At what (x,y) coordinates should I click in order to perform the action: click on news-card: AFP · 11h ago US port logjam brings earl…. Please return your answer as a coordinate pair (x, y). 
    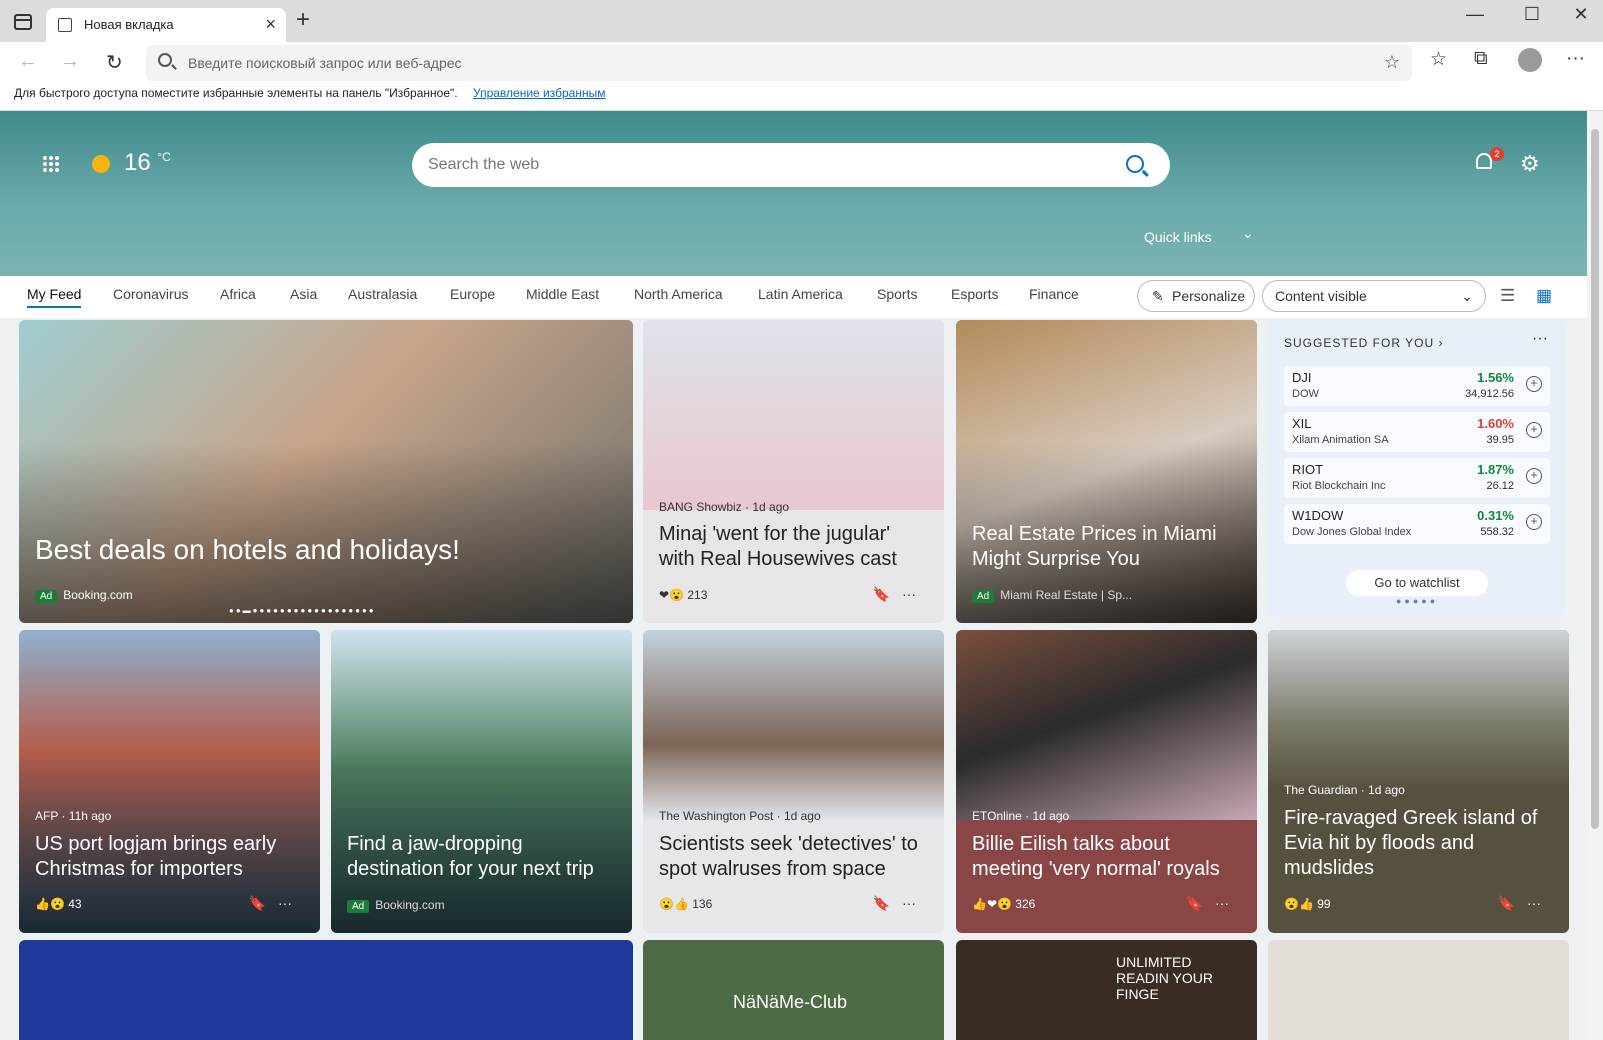
    Looking at the image, I should click on (169, 781).